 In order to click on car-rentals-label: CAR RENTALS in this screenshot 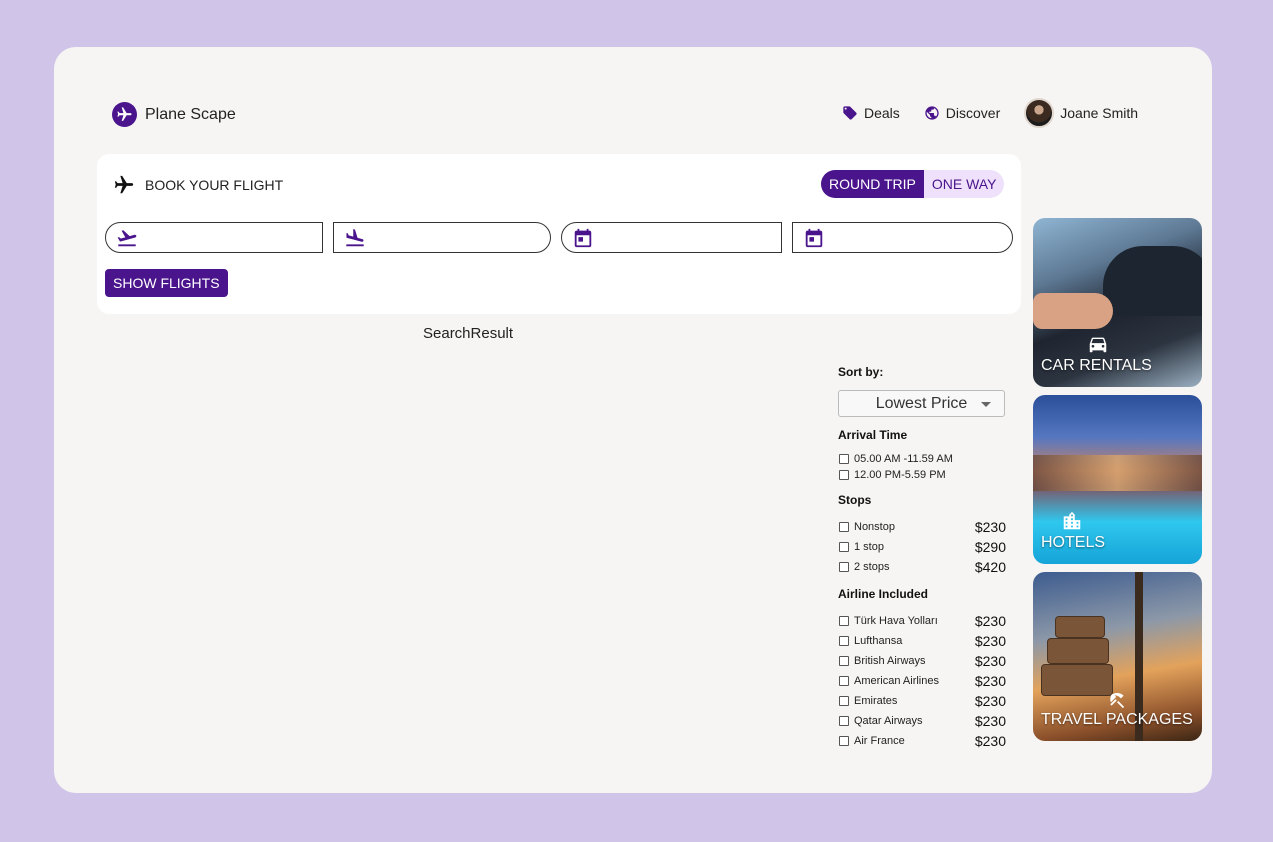, I will do `click(1096, 365)`.